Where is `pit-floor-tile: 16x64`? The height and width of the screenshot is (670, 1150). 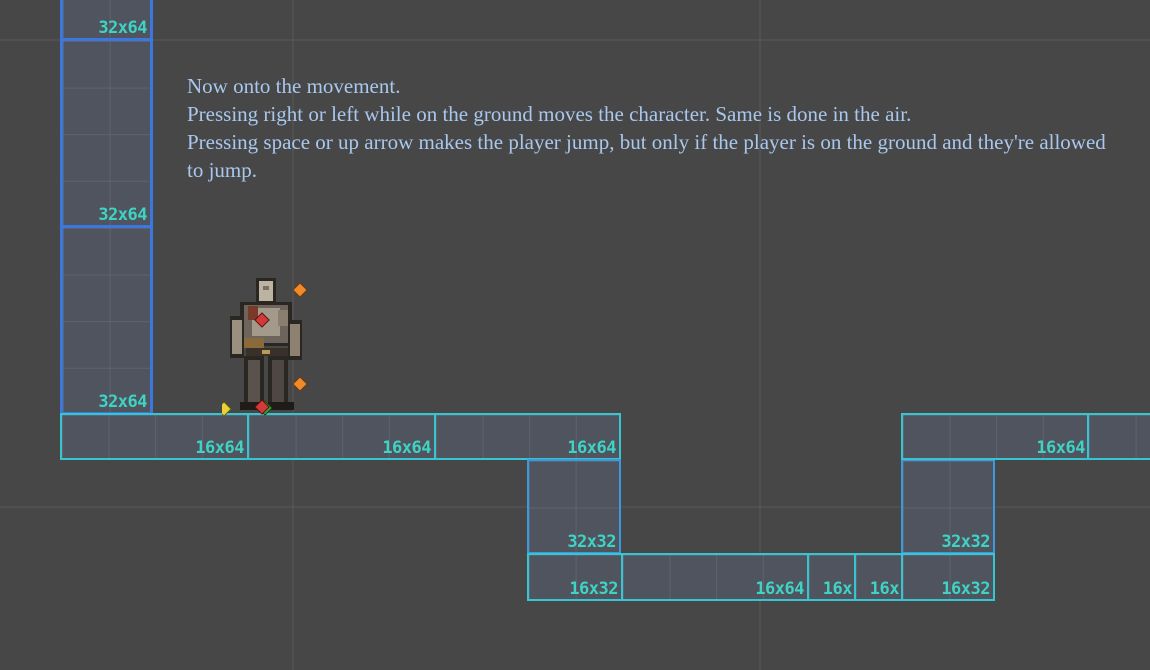
pit-floor-tile: 16x64 is located at coordinates (715, 577).